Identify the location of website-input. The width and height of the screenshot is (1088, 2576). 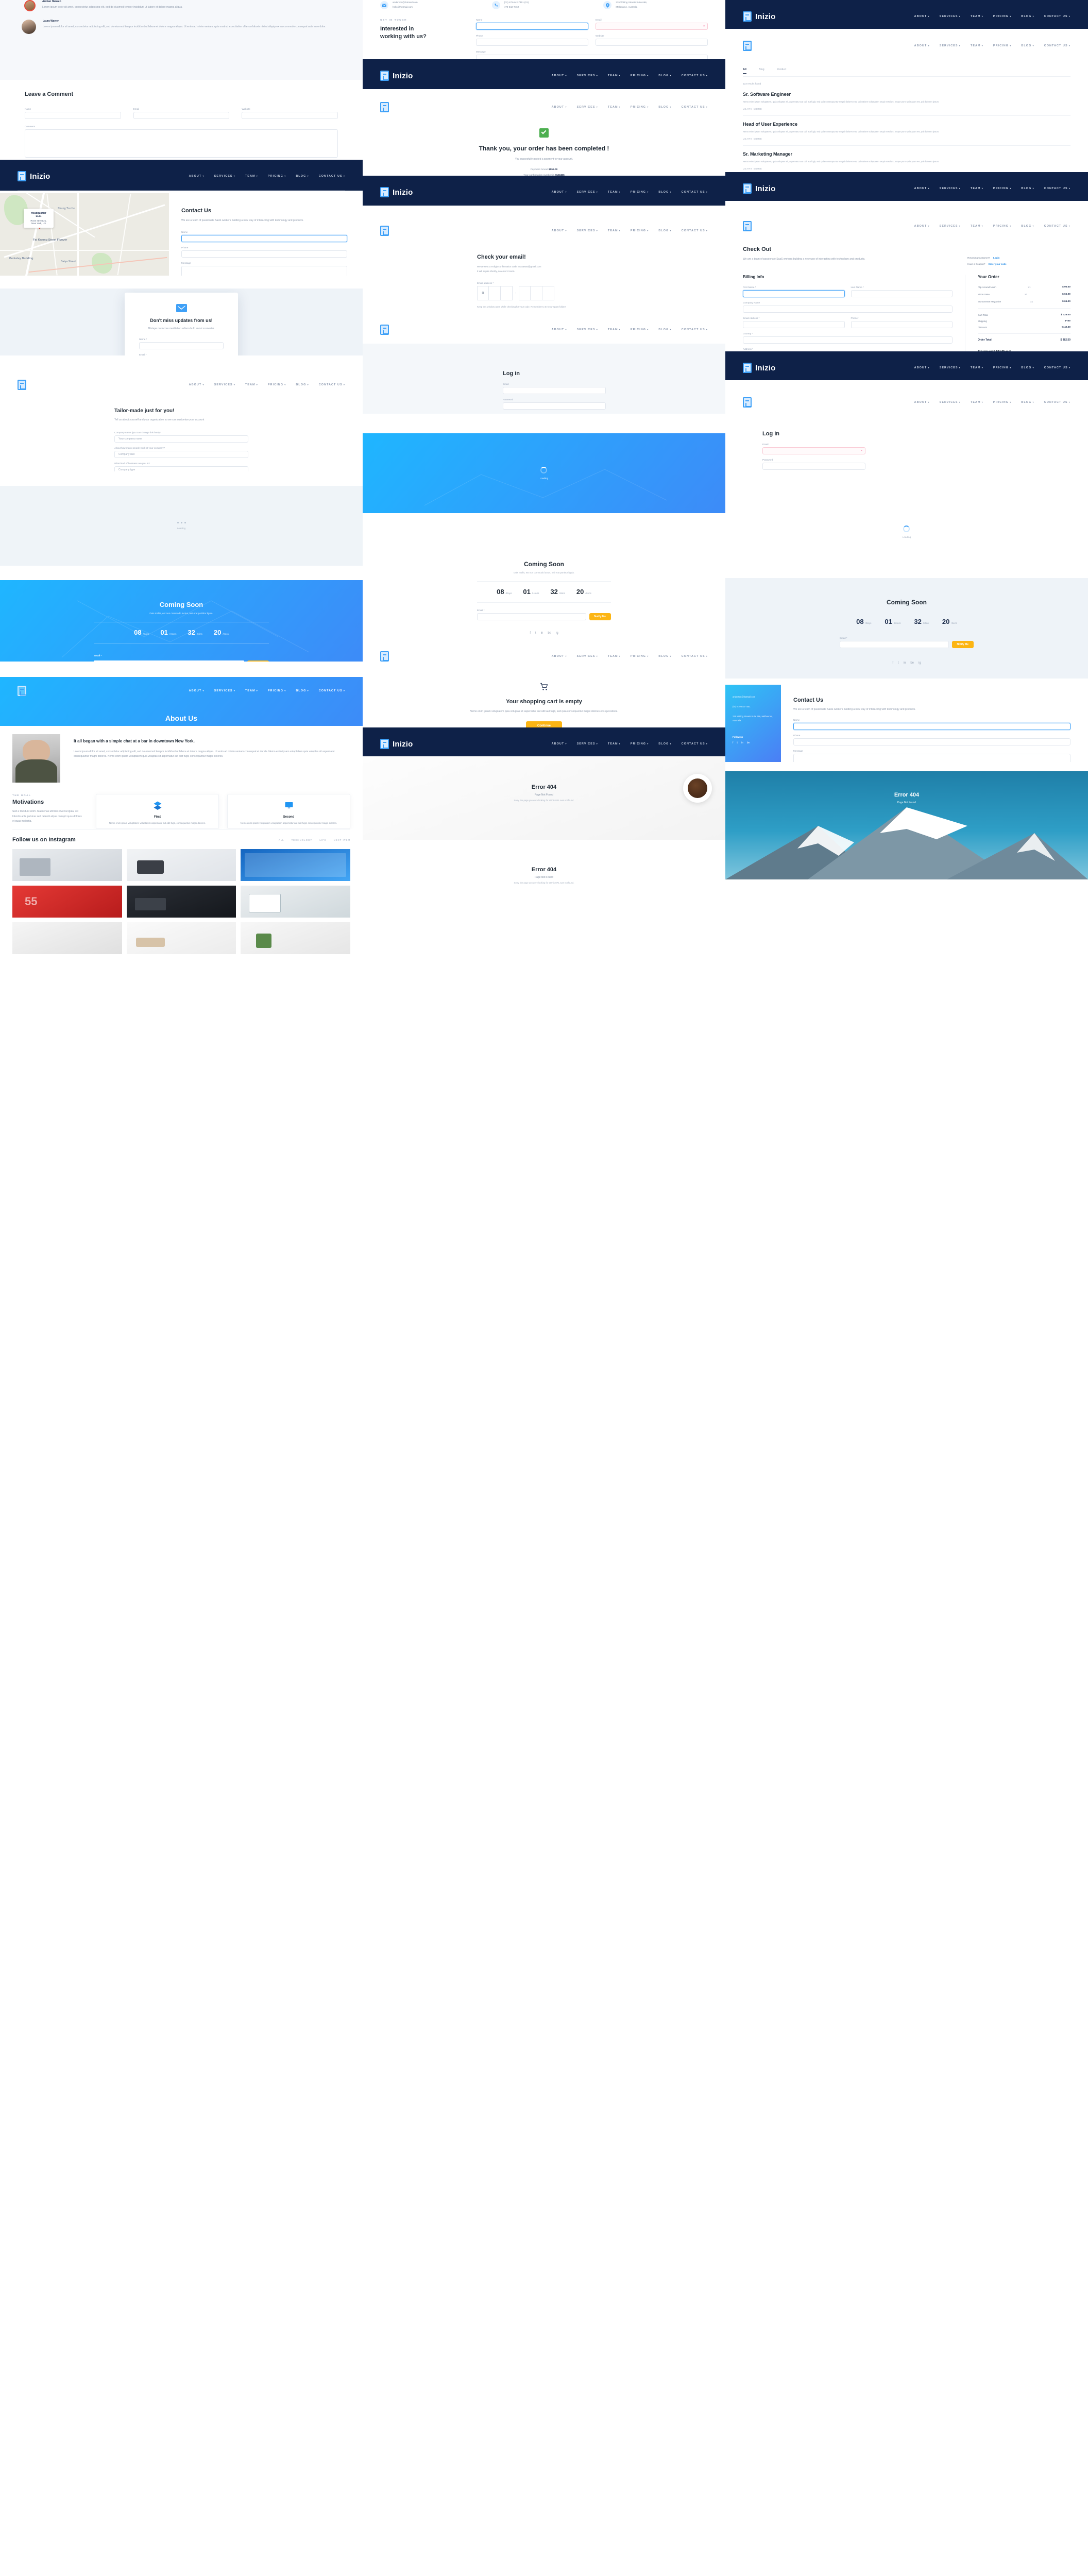
(652, 43).